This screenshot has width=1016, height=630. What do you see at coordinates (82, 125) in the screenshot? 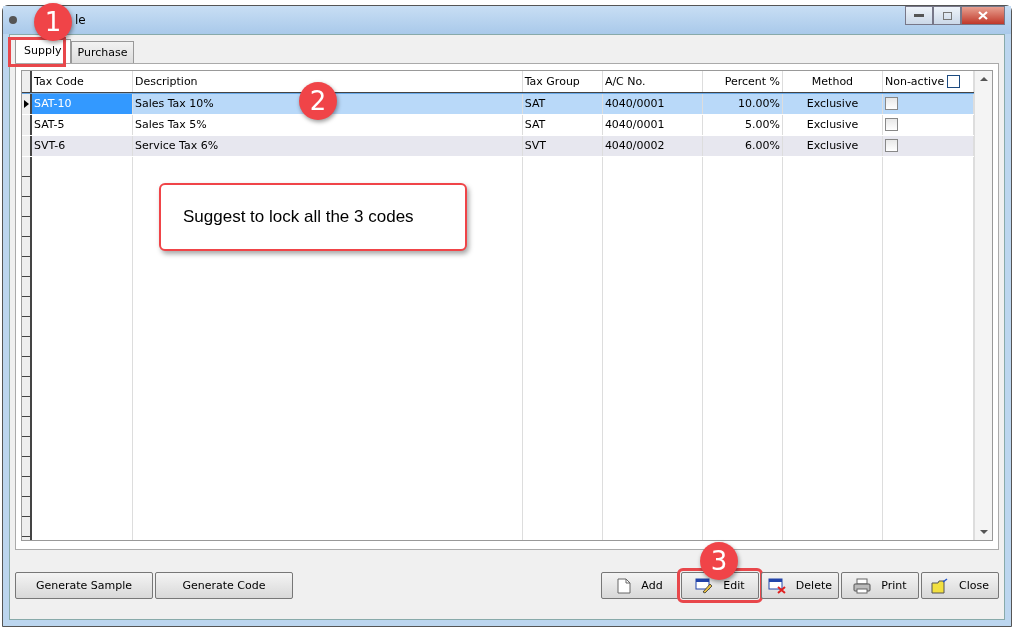
I see `table-cell: SAT-5` at bounding box center [82, 125].